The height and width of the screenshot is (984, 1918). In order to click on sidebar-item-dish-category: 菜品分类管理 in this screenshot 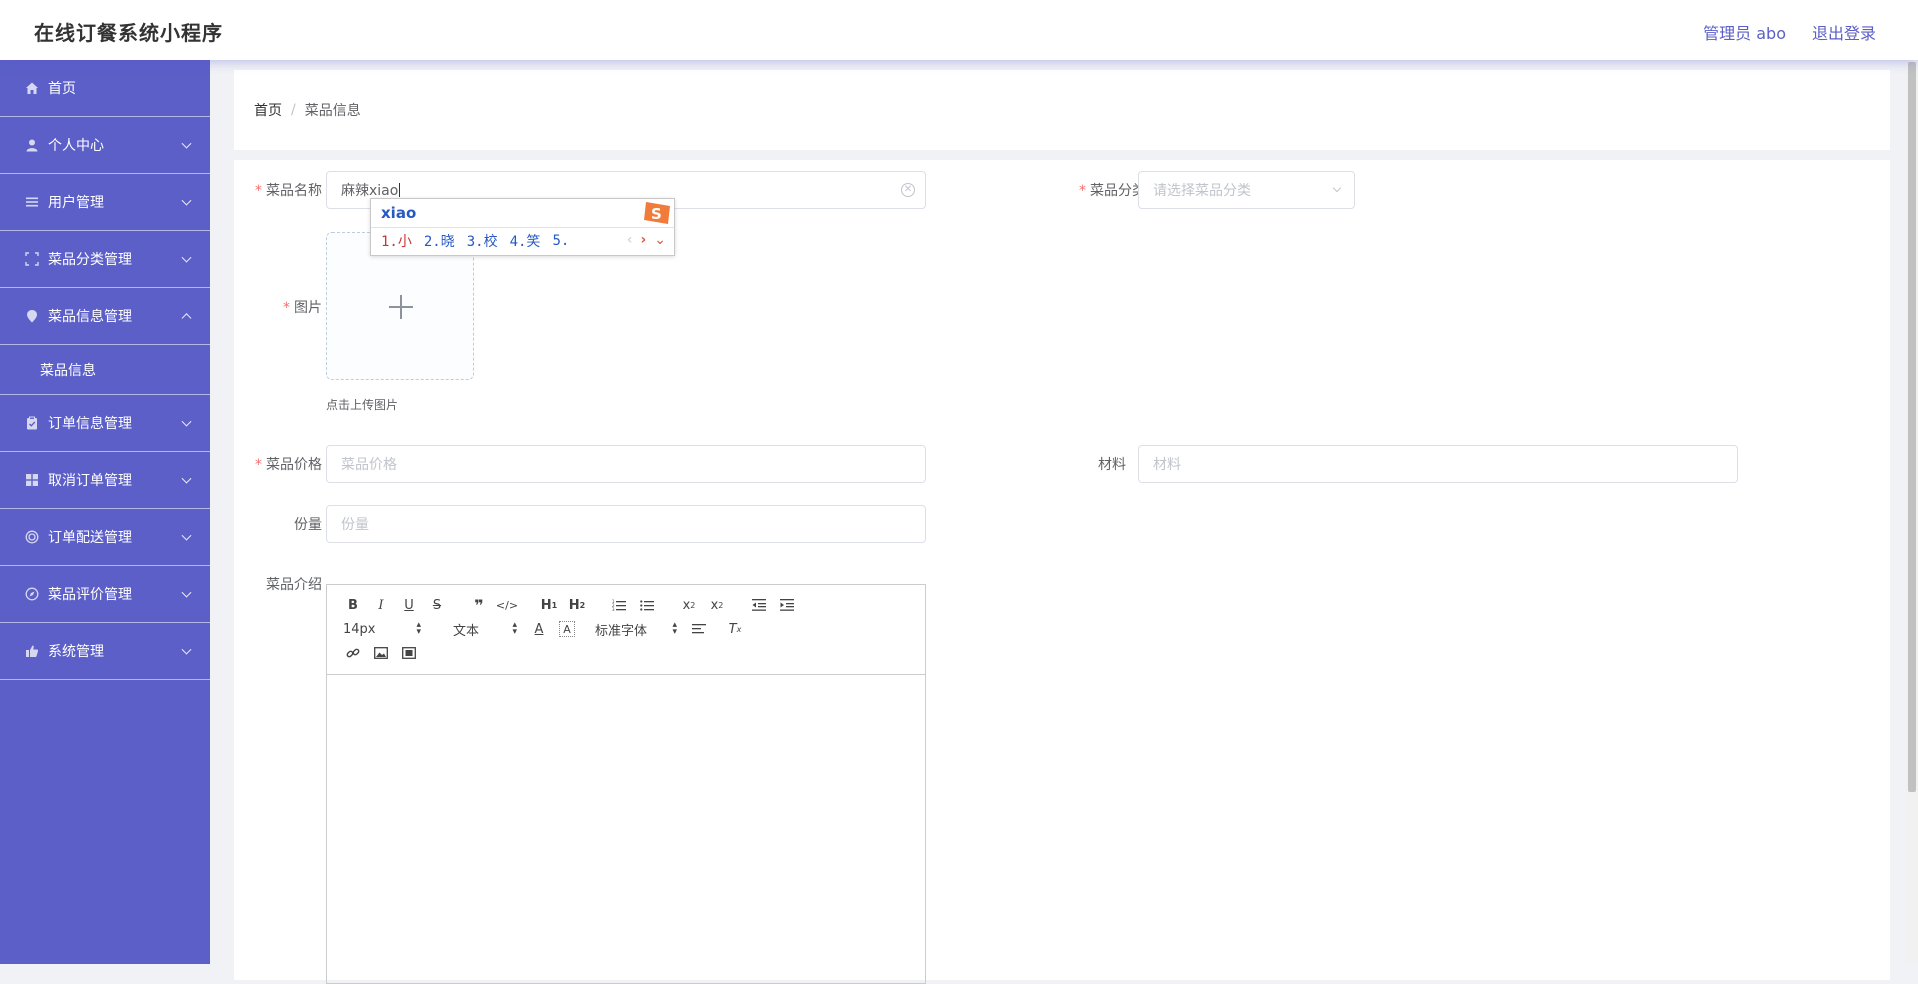, I will do `click(105, 259)`.